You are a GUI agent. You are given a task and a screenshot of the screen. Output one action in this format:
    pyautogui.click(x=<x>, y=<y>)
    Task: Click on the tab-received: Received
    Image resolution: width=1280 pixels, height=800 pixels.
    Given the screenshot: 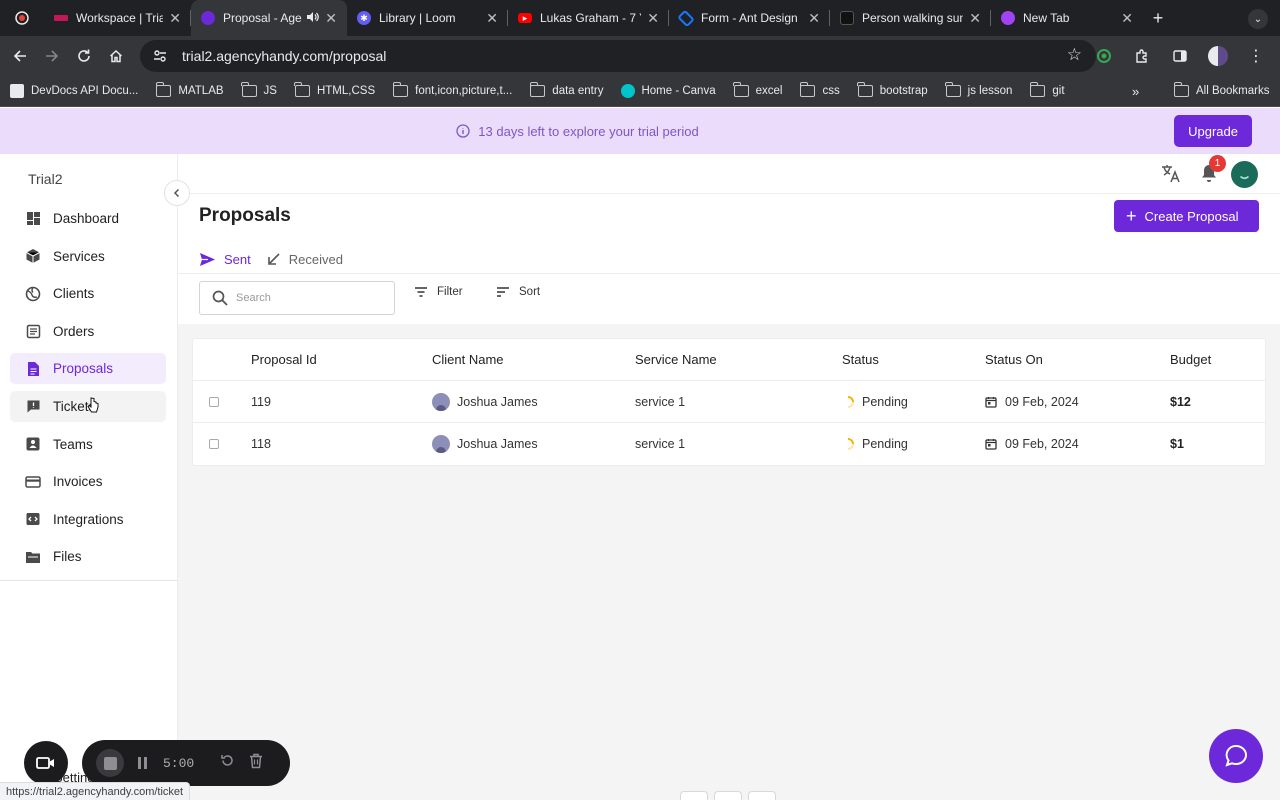 What is the action you would take?
    pyautogui.click(x=305, y=259)
    